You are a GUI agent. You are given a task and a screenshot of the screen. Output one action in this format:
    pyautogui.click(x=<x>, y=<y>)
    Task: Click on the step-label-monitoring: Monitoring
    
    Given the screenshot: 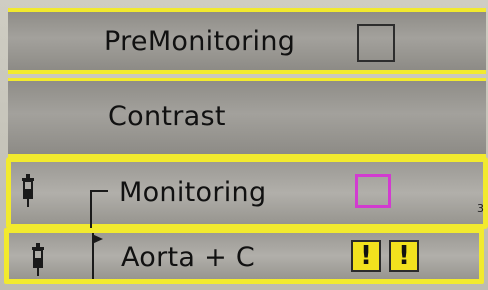 What is the action you would take?
    pyautogui.click(x=193, y=192)
    